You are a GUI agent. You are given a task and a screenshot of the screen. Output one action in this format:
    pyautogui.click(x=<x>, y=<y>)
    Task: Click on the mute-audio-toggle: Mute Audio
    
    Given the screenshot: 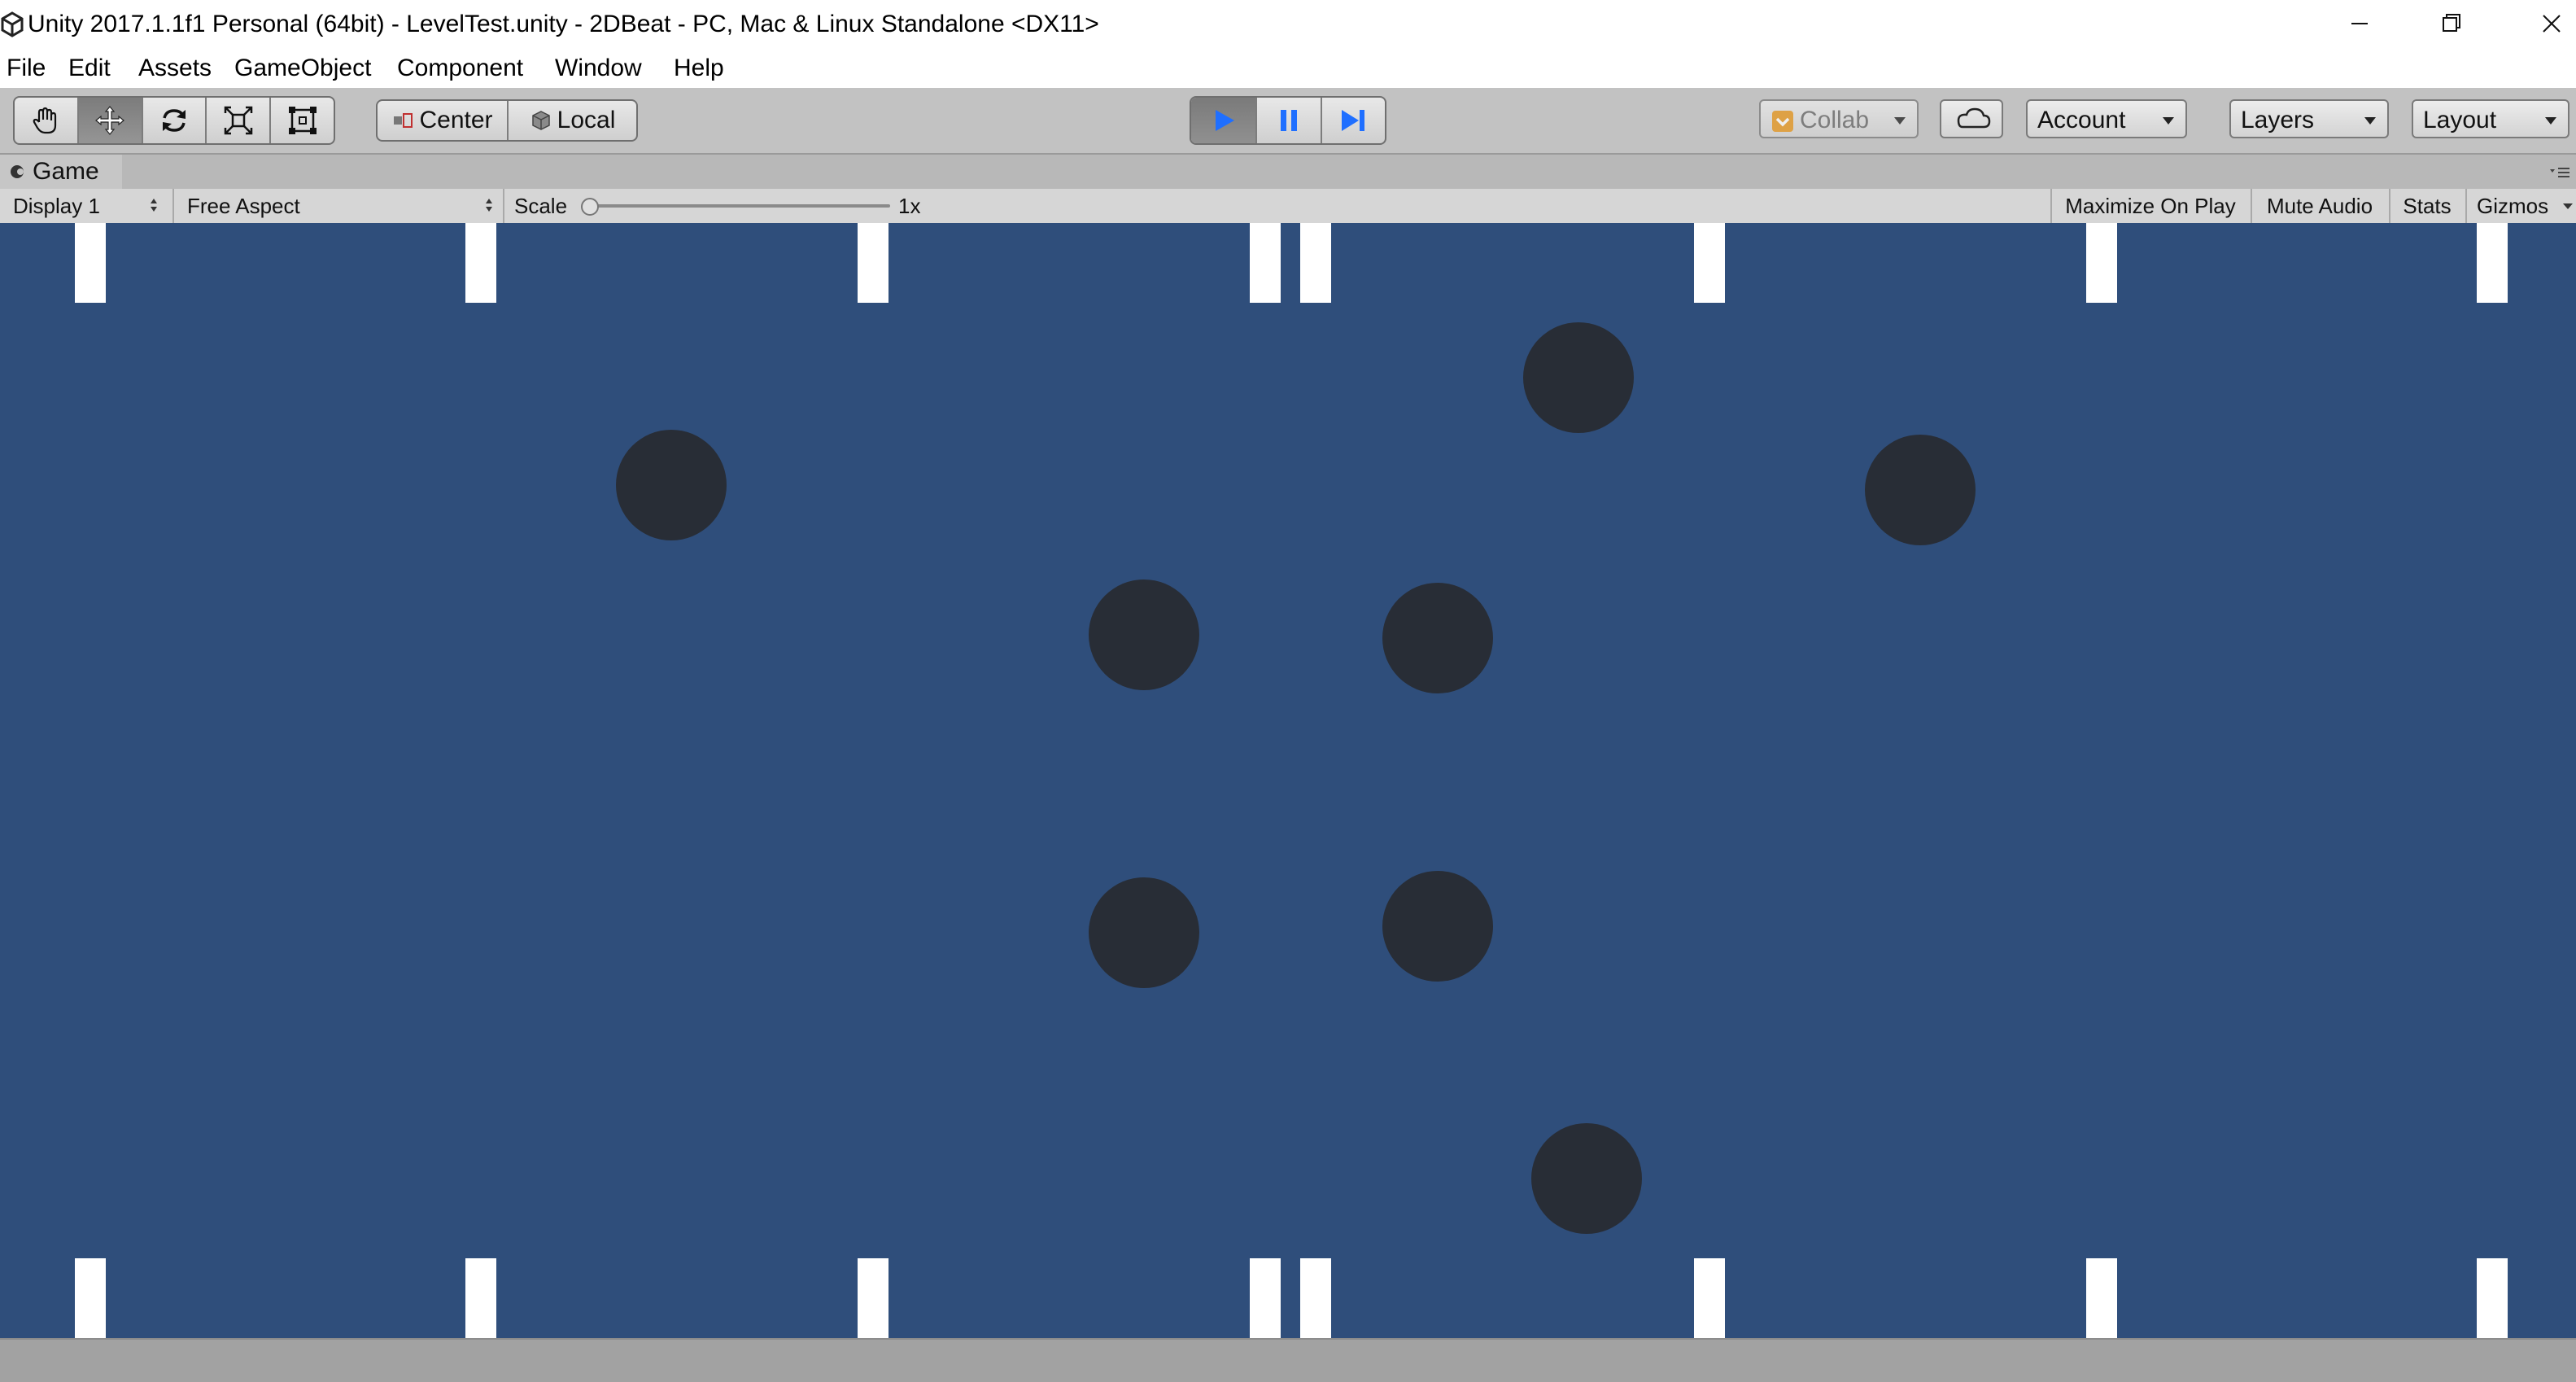 What is the action you would take?
    pyautogui.click(x=2319, y=206)
    